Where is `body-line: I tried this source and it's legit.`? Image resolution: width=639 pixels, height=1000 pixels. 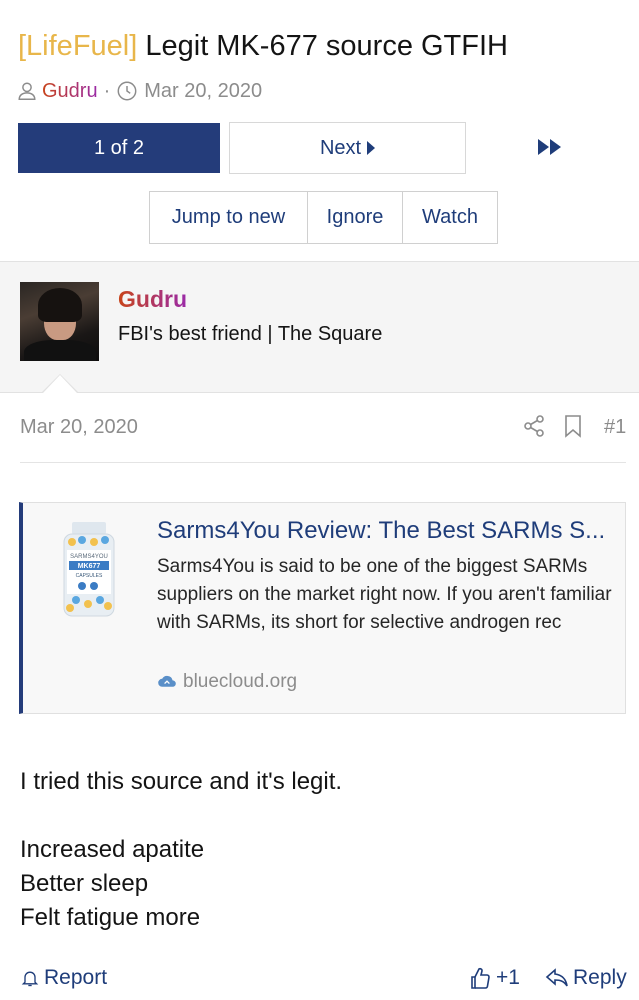
body-line: I tried this source and it's legit. is located at coordinates (181, 781).